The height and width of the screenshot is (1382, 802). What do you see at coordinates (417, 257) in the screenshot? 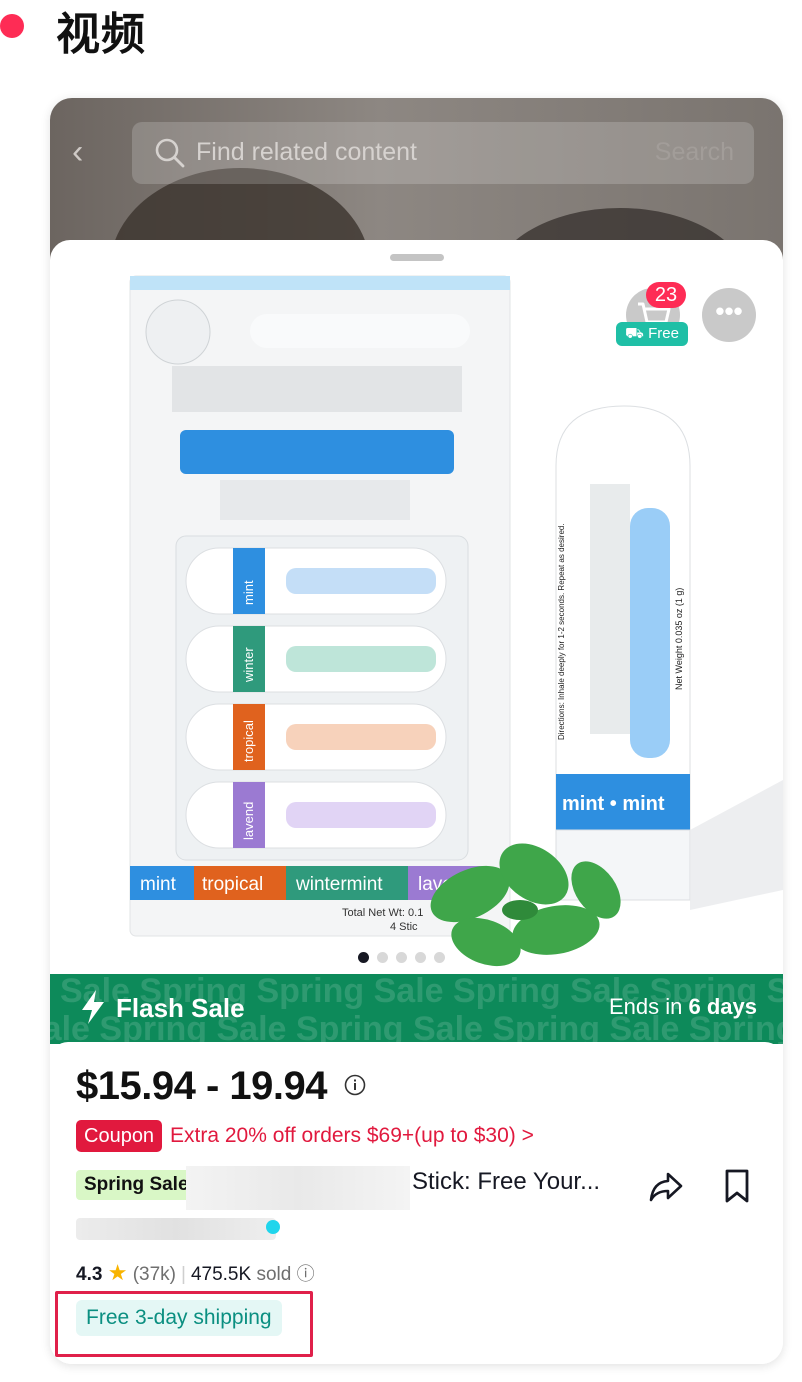
I see `drag-handle` at bounding box center [417, 257].